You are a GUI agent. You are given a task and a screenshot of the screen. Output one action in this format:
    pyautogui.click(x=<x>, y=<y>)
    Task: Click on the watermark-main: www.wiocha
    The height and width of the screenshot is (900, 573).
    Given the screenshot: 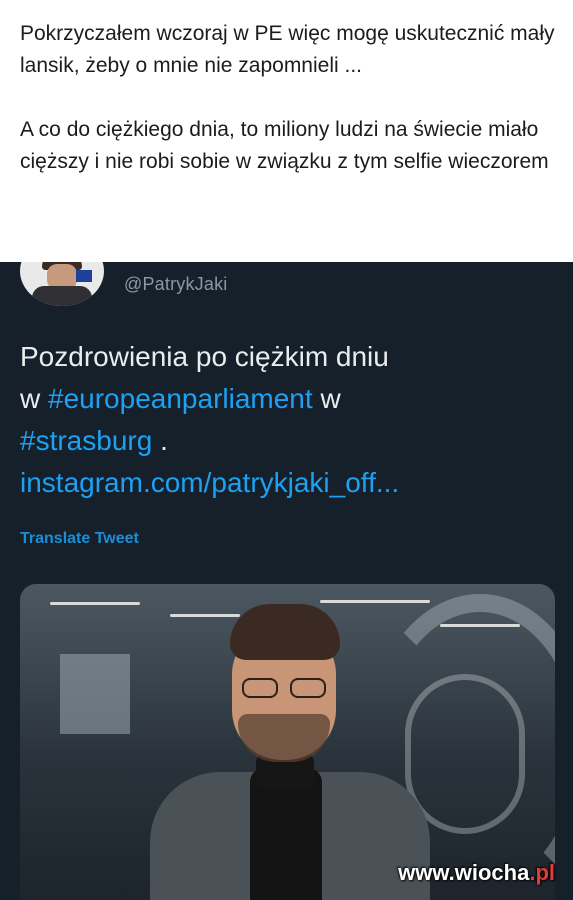 What is the action you would take?
    pyautogui.click(x=464, y=872)
    